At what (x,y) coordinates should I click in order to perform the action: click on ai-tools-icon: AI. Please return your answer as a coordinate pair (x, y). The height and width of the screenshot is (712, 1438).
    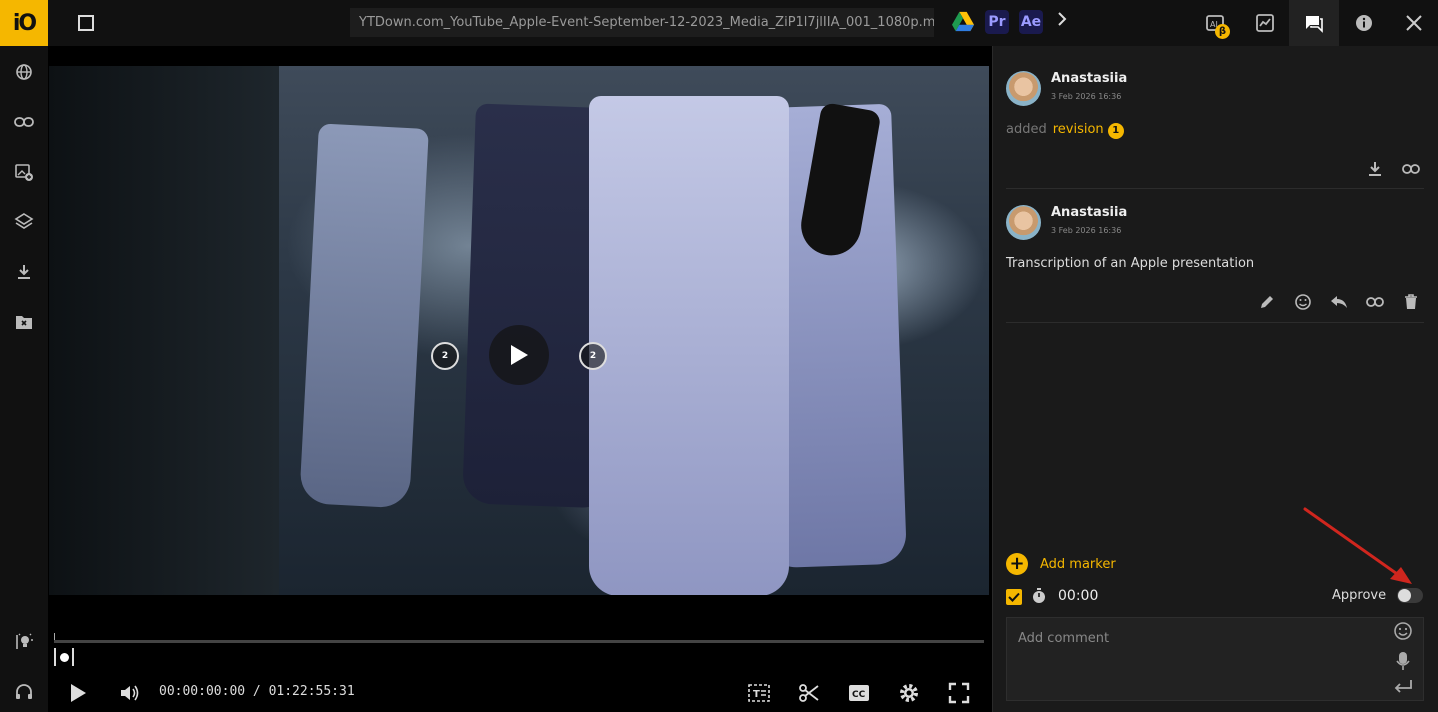
    Looking at the image, I should click on (1215, 23).